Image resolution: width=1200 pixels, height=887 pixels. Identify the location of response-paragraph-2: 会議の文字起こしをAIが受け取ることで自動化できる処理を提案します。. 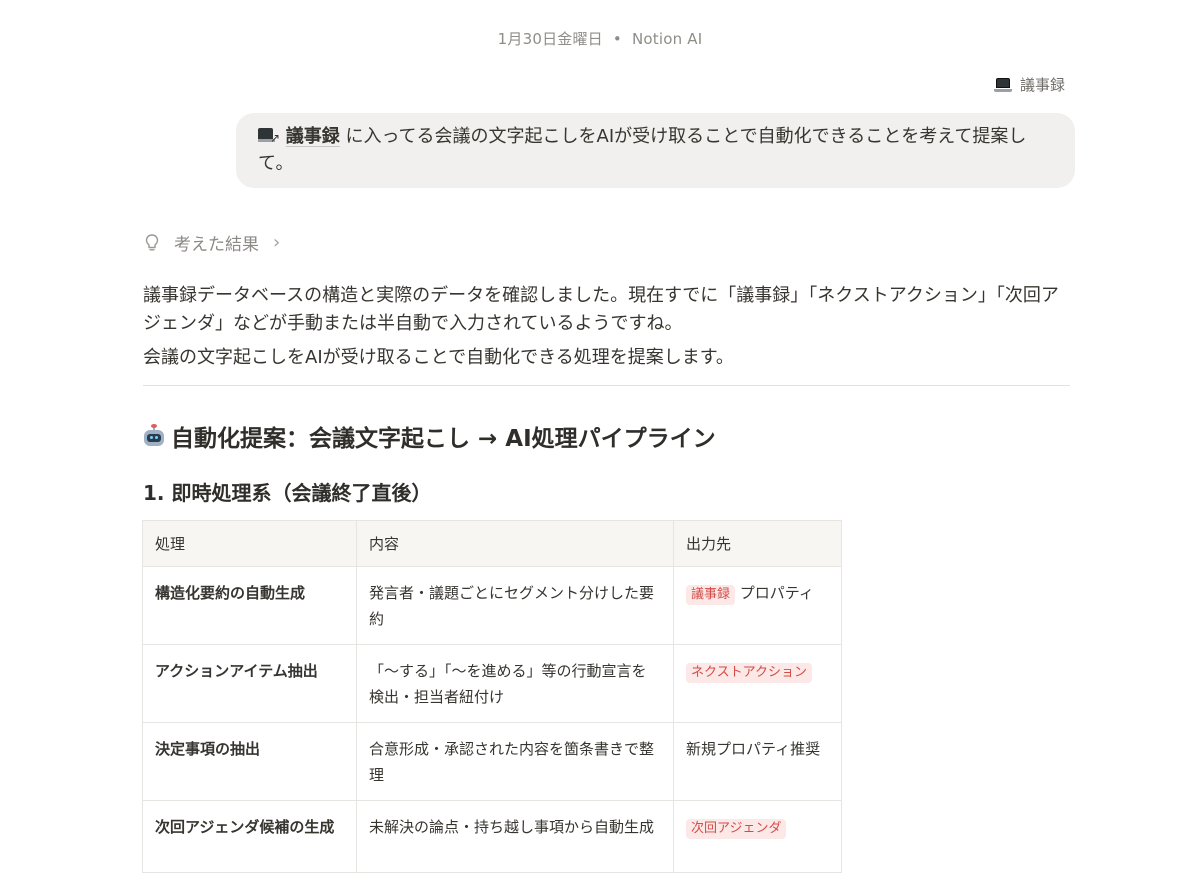
(438, 357).